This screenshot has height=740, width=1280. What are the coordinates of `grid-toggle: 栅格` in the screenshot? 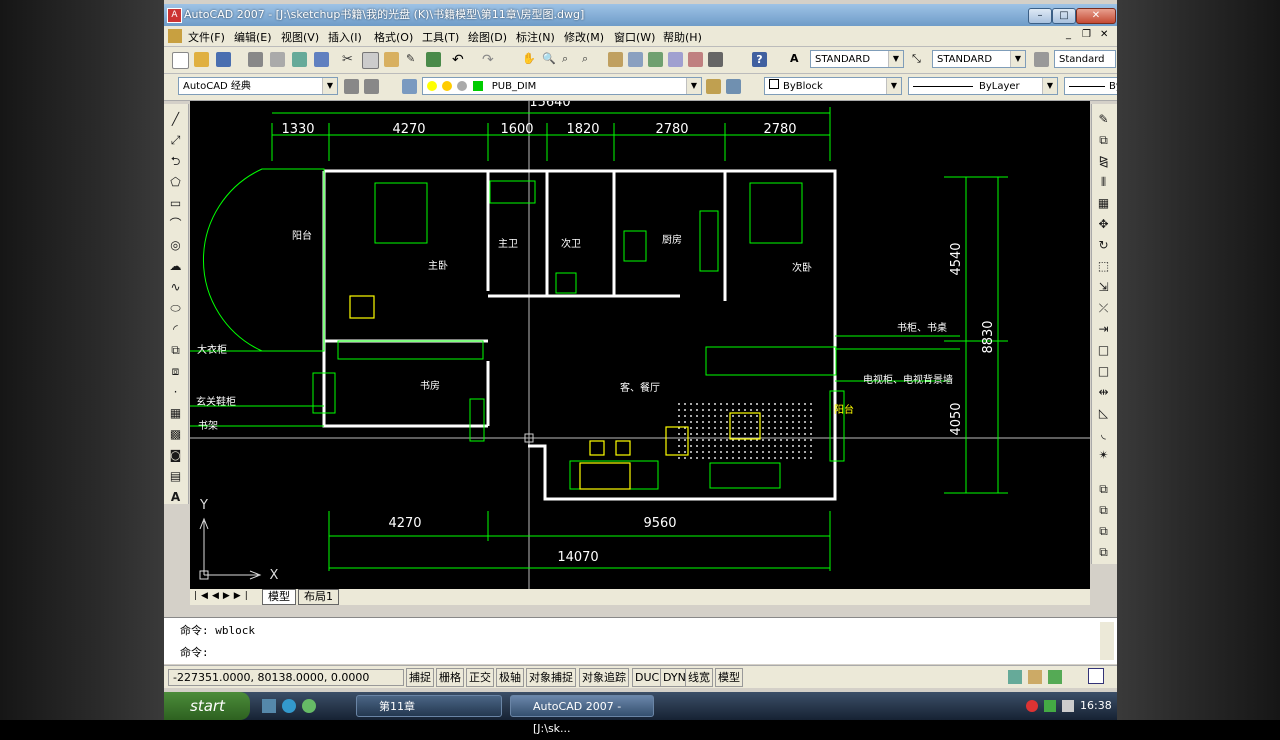 It's located at (450, 677).